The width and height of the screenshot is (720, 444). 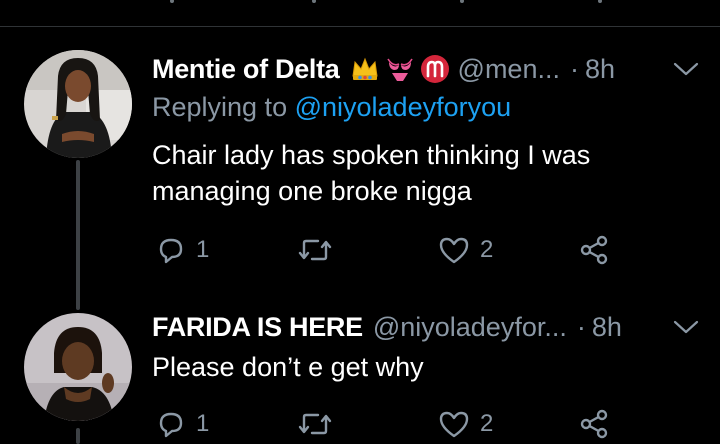 I want to click on name-emoji-badges, so click(x=400, y=69).